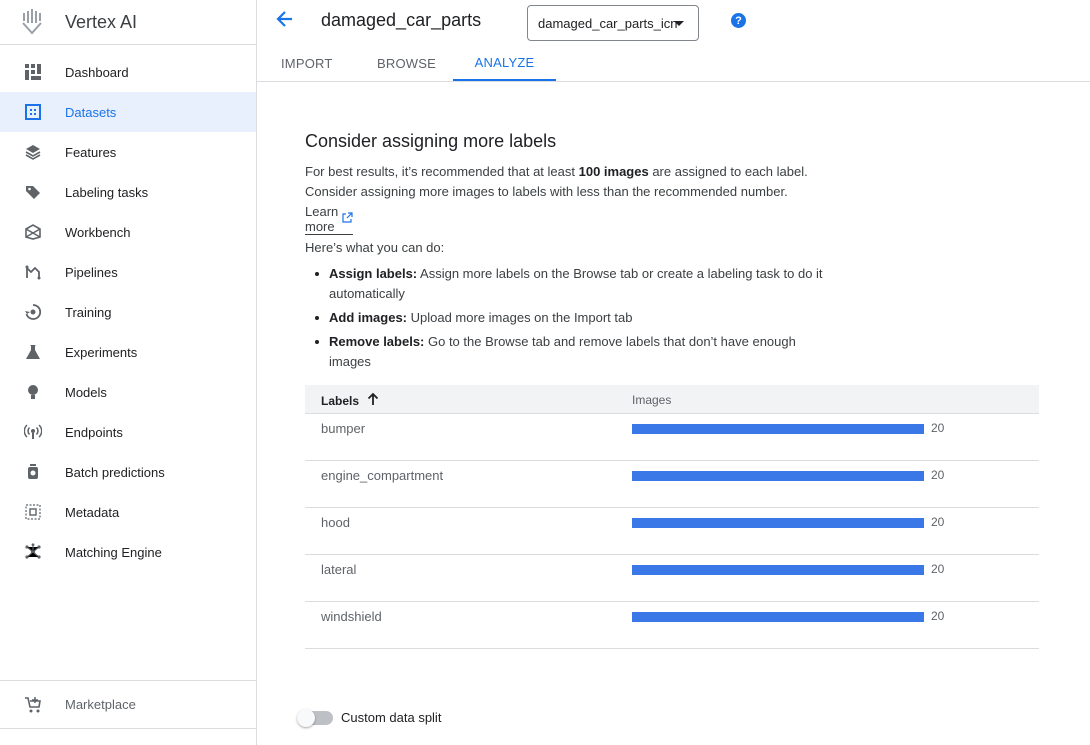 The height and width of the screenshot is (745, 1090). I want to click on label-name: hood, so click(335, 522).